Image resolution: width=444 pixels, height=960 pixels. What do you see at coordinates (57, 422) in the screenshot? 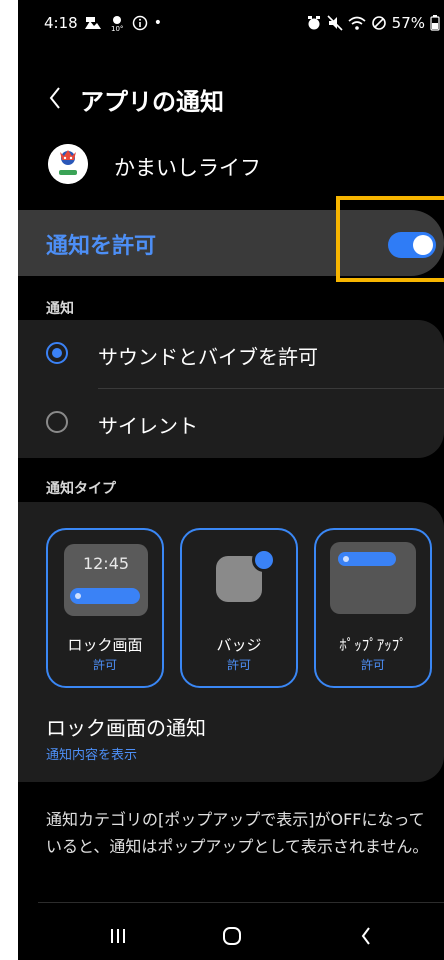
I see `radio-unselected-icon` at bounding box center [57, 422].